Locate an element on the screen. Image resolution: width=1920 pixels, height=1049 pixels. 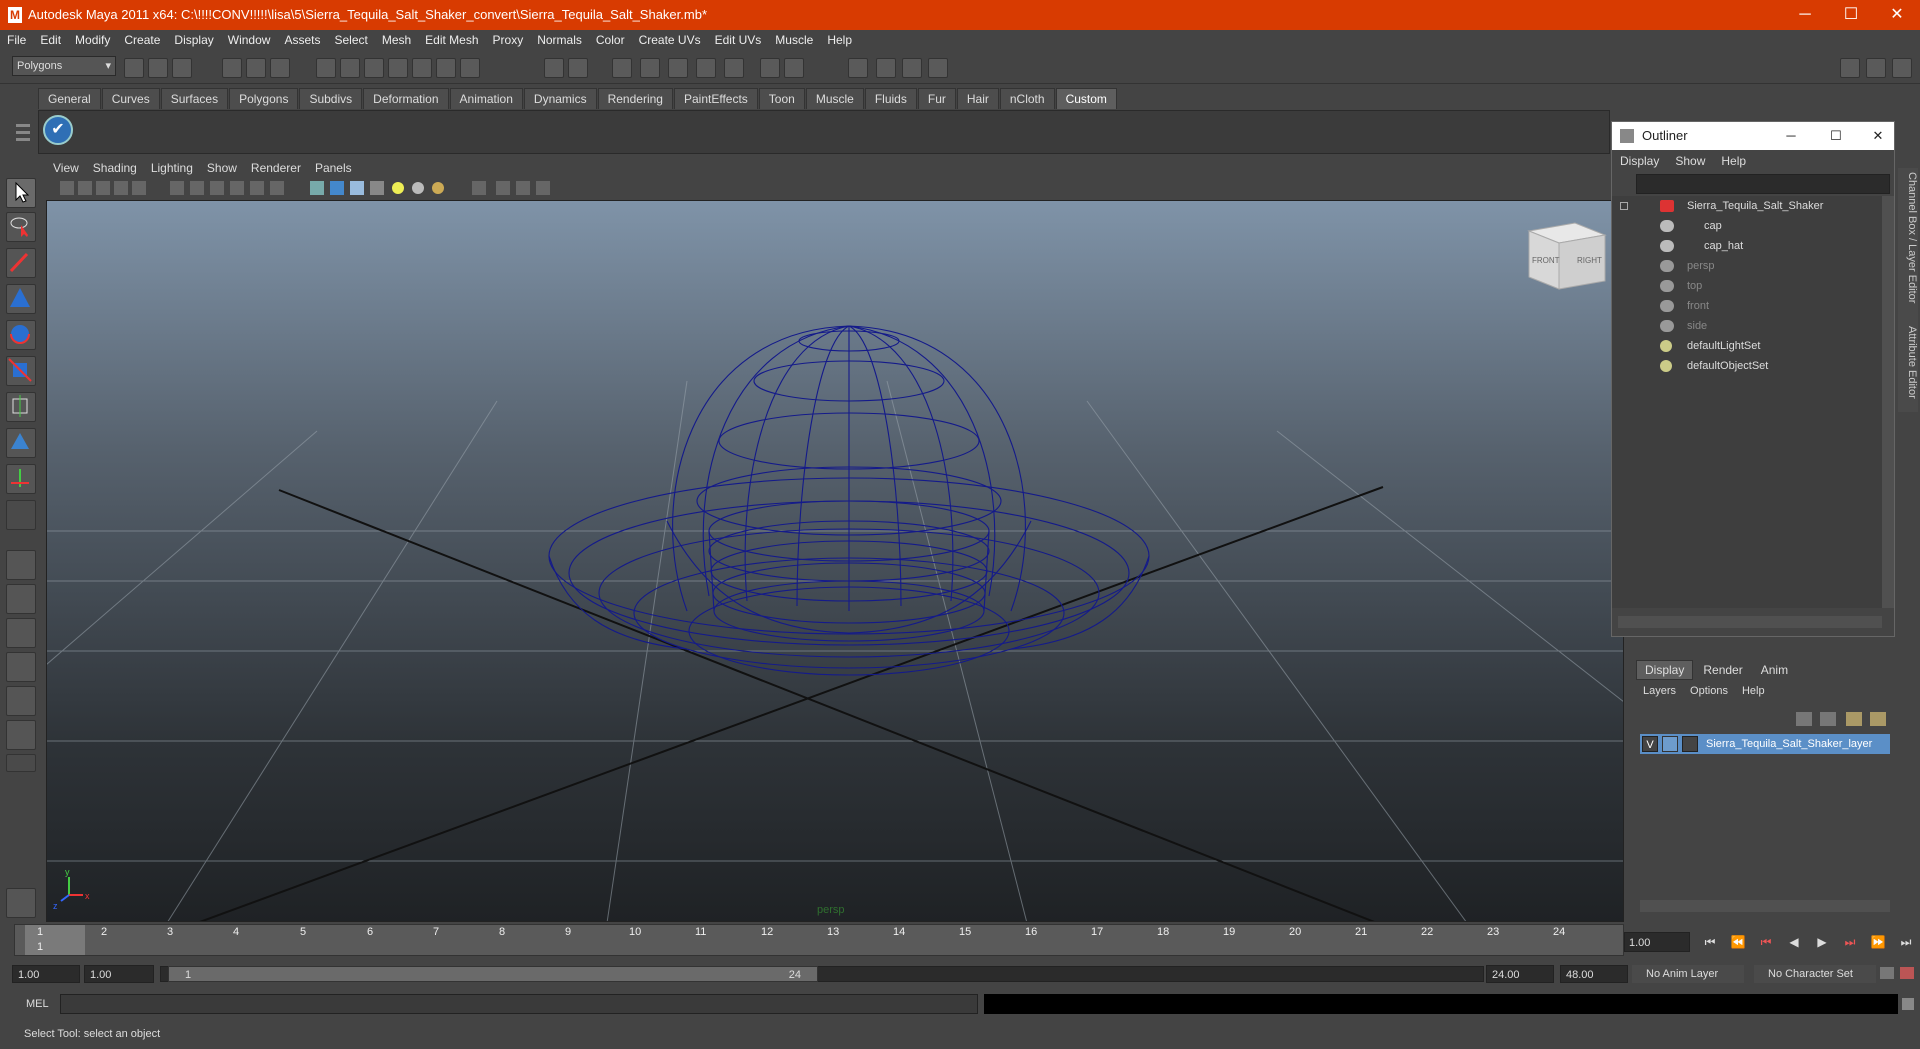
menu-create: Create is located at coordinates (142, 40).